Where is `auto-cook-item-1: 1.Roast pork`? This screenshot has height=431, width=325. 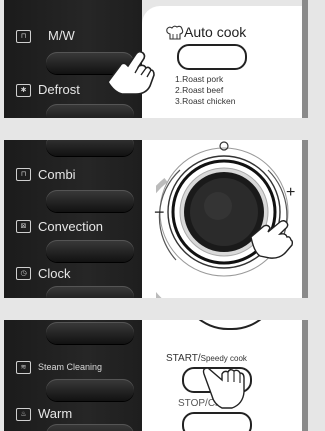 auto-cook-item-1: 1.Roast pork is located at coordinates (199, 79).